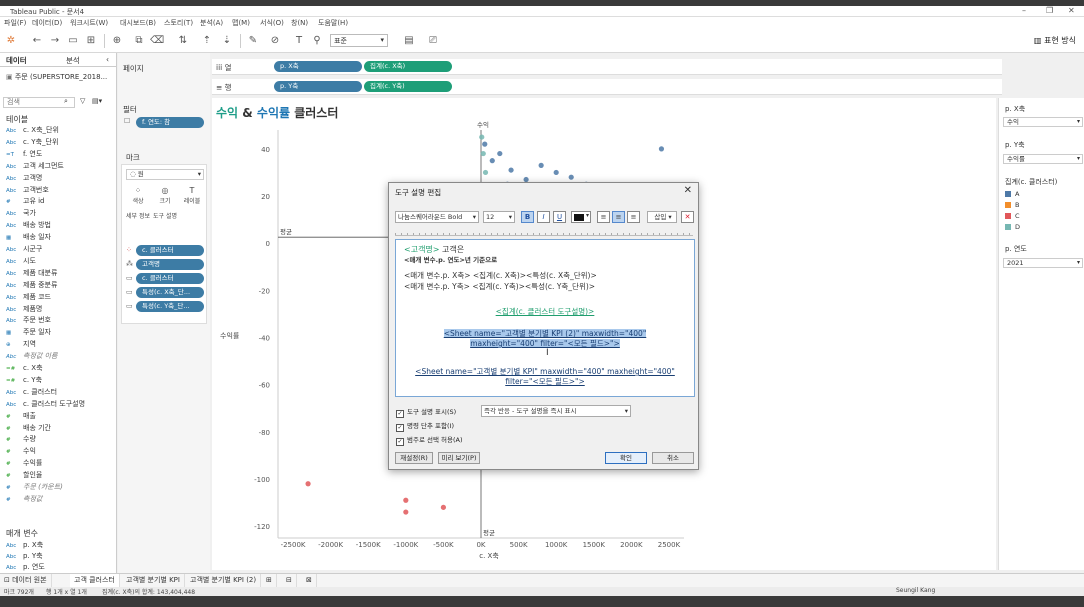  Describe the element at coordinates (547, 353) in the screenshot. I see `text-cursor-icon: I` at that location.